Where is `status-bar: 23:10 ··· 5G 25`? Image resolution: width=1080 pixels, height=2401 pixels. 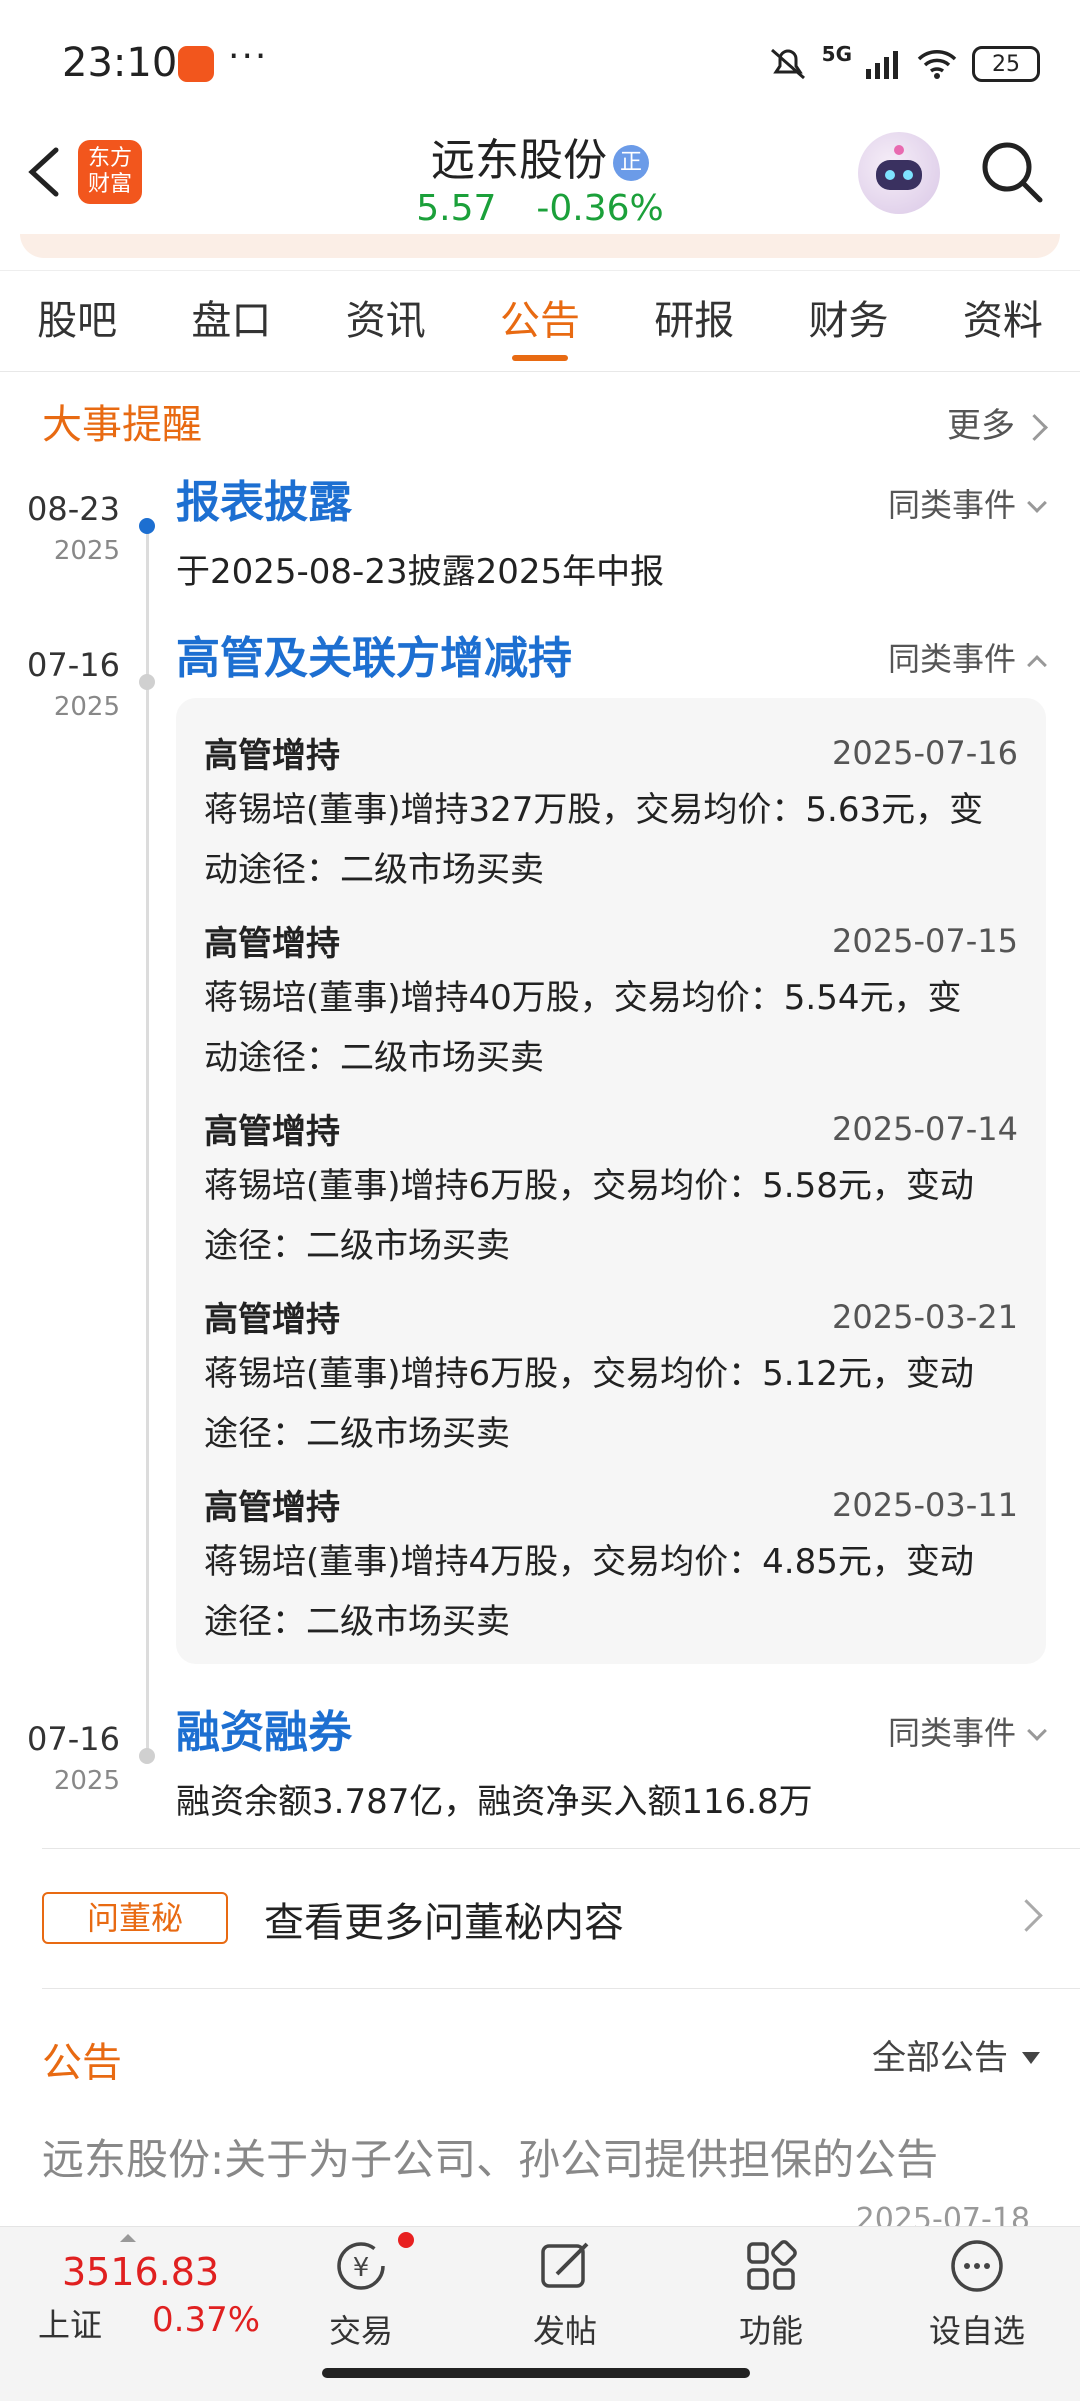
status-bar: 23:10 ··· 5G 25 is located at coordinates (540, 65).